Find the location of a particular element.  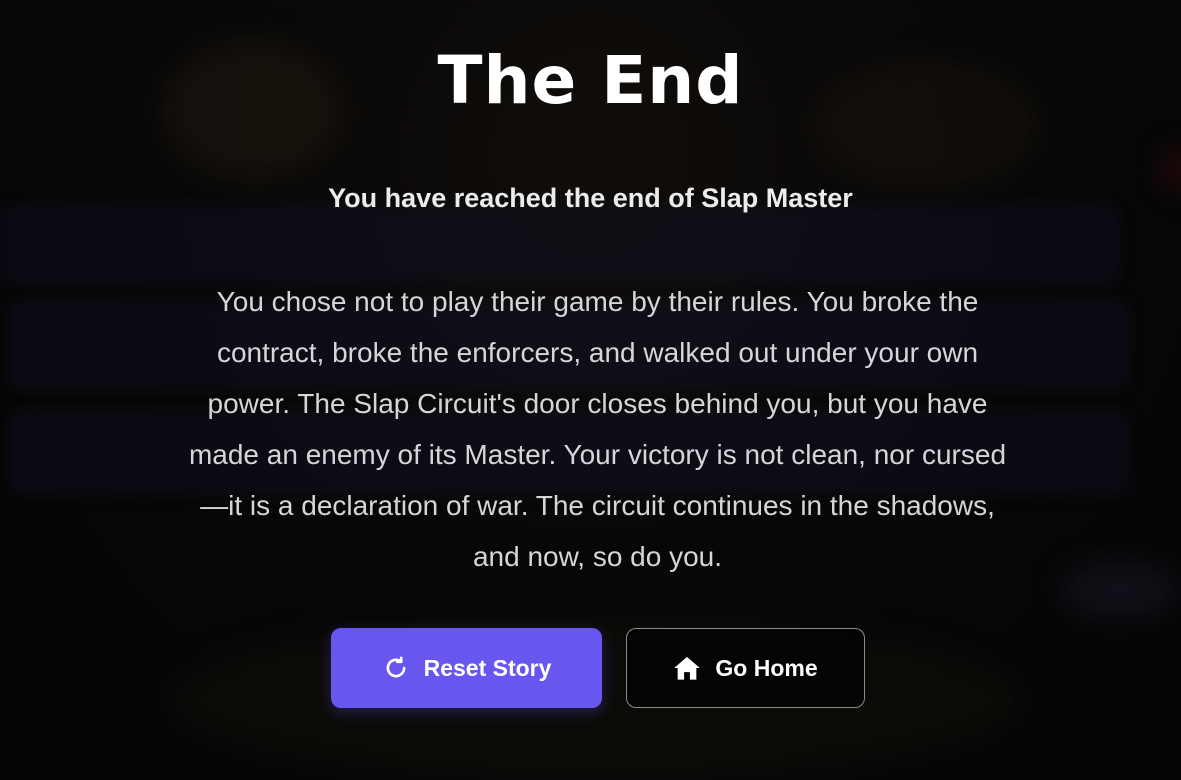

ending-subtitle: You have reached the end of Slap Master is located at coordinates (590, 198).